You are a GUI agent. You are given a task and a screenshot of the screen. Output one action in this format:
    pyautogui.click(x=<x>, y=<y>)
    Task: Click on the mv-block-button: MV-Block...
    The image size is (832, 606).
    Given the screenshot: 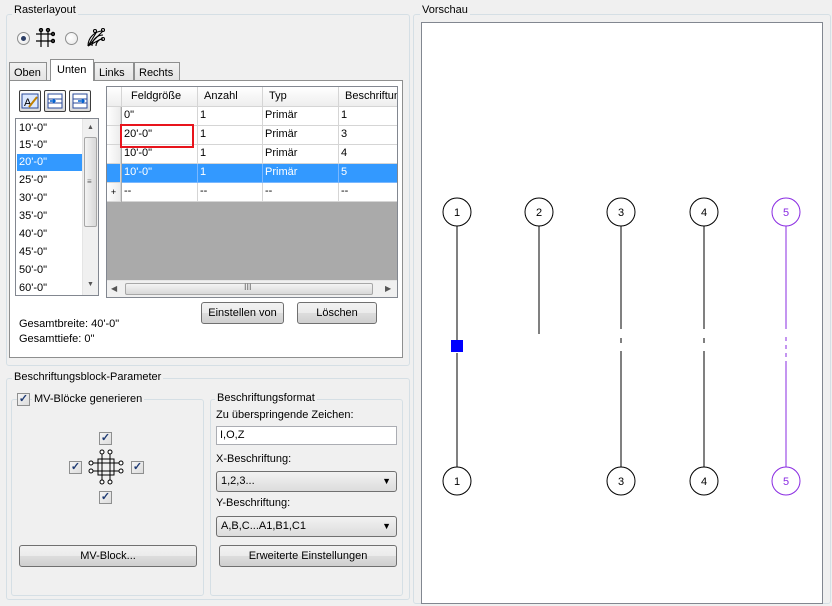 What is the action you would take?
    pyautogui.click(x=108, y=556)
    